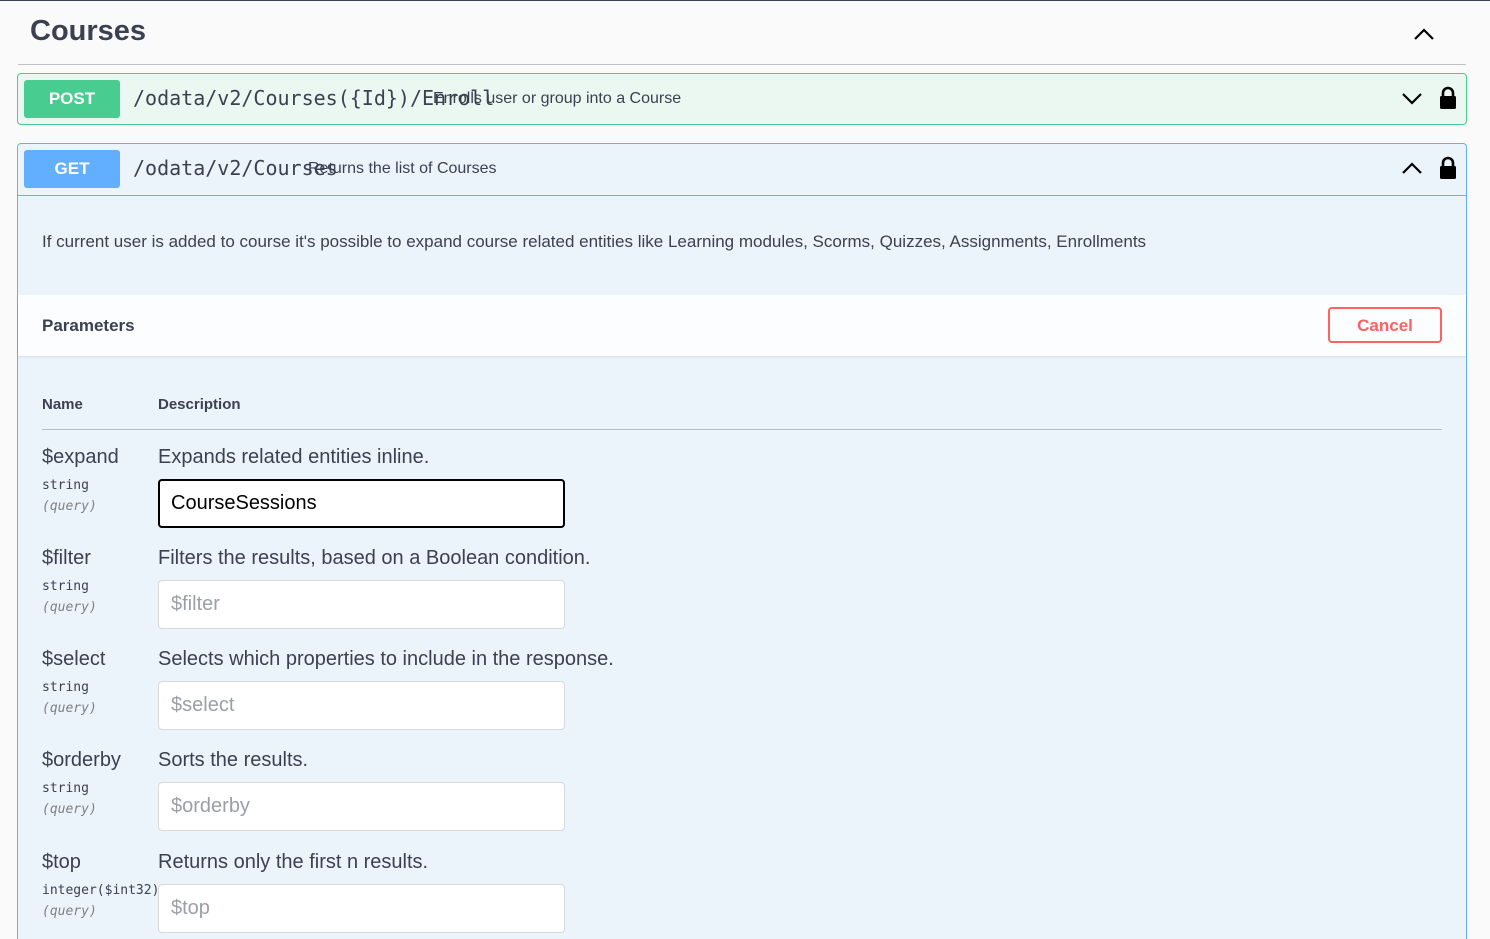  I want to click on parameter-description: Returns only the first n results., so click(293, 862).